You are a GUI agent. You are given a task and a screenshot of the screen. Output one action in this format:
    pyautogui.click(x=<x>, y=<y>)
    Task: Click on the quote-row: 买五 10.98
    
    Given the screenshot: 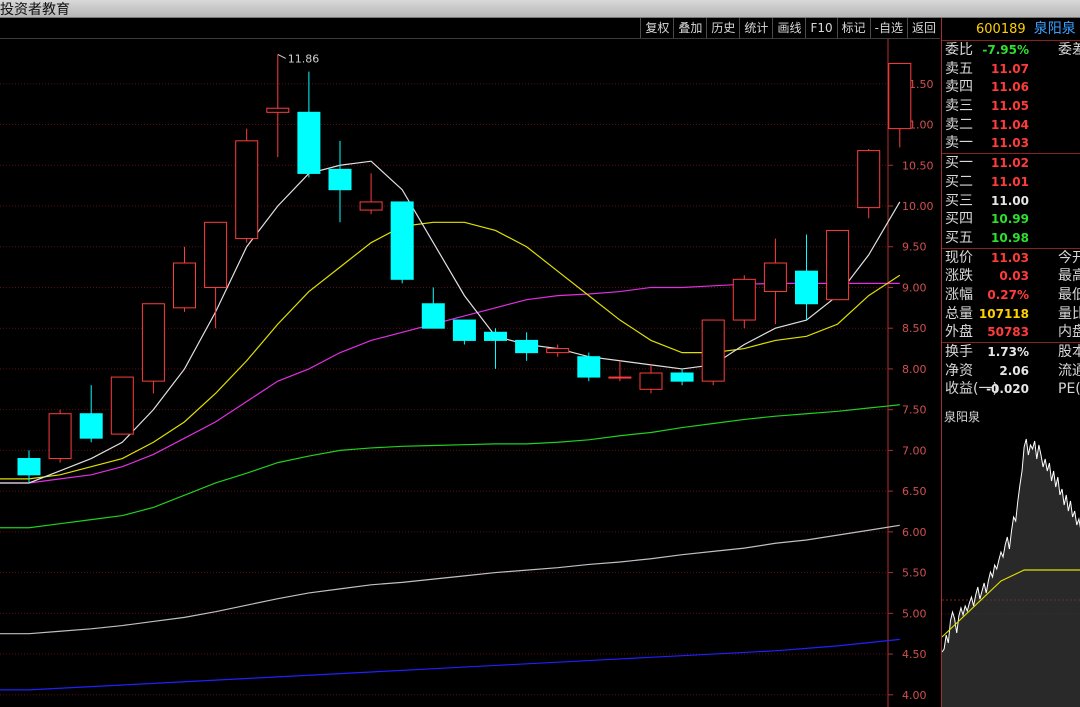 What is the action you would take?
    pyautogui.click(x=1011, y=238)
    